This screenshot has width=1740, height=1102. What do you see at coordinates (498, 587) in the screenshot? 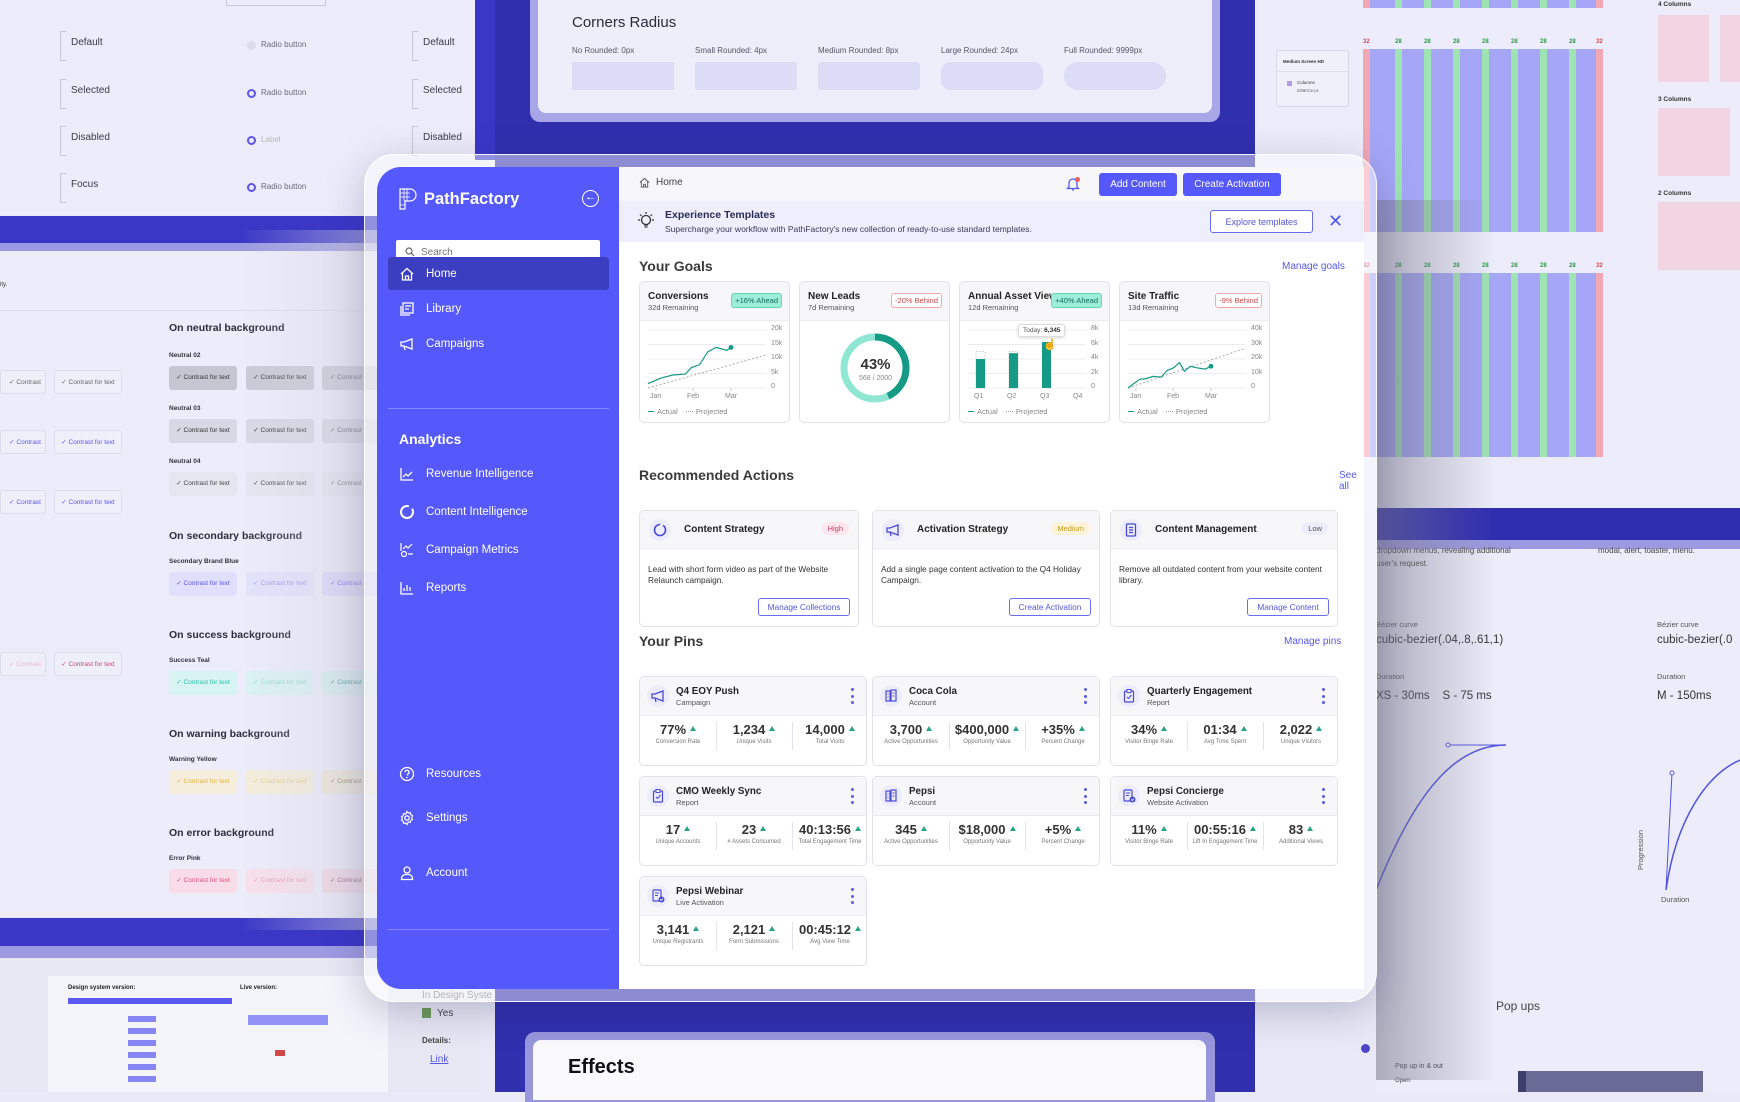
I see `sidebar-item-reports: Reports` at bounding box center [498, 587].